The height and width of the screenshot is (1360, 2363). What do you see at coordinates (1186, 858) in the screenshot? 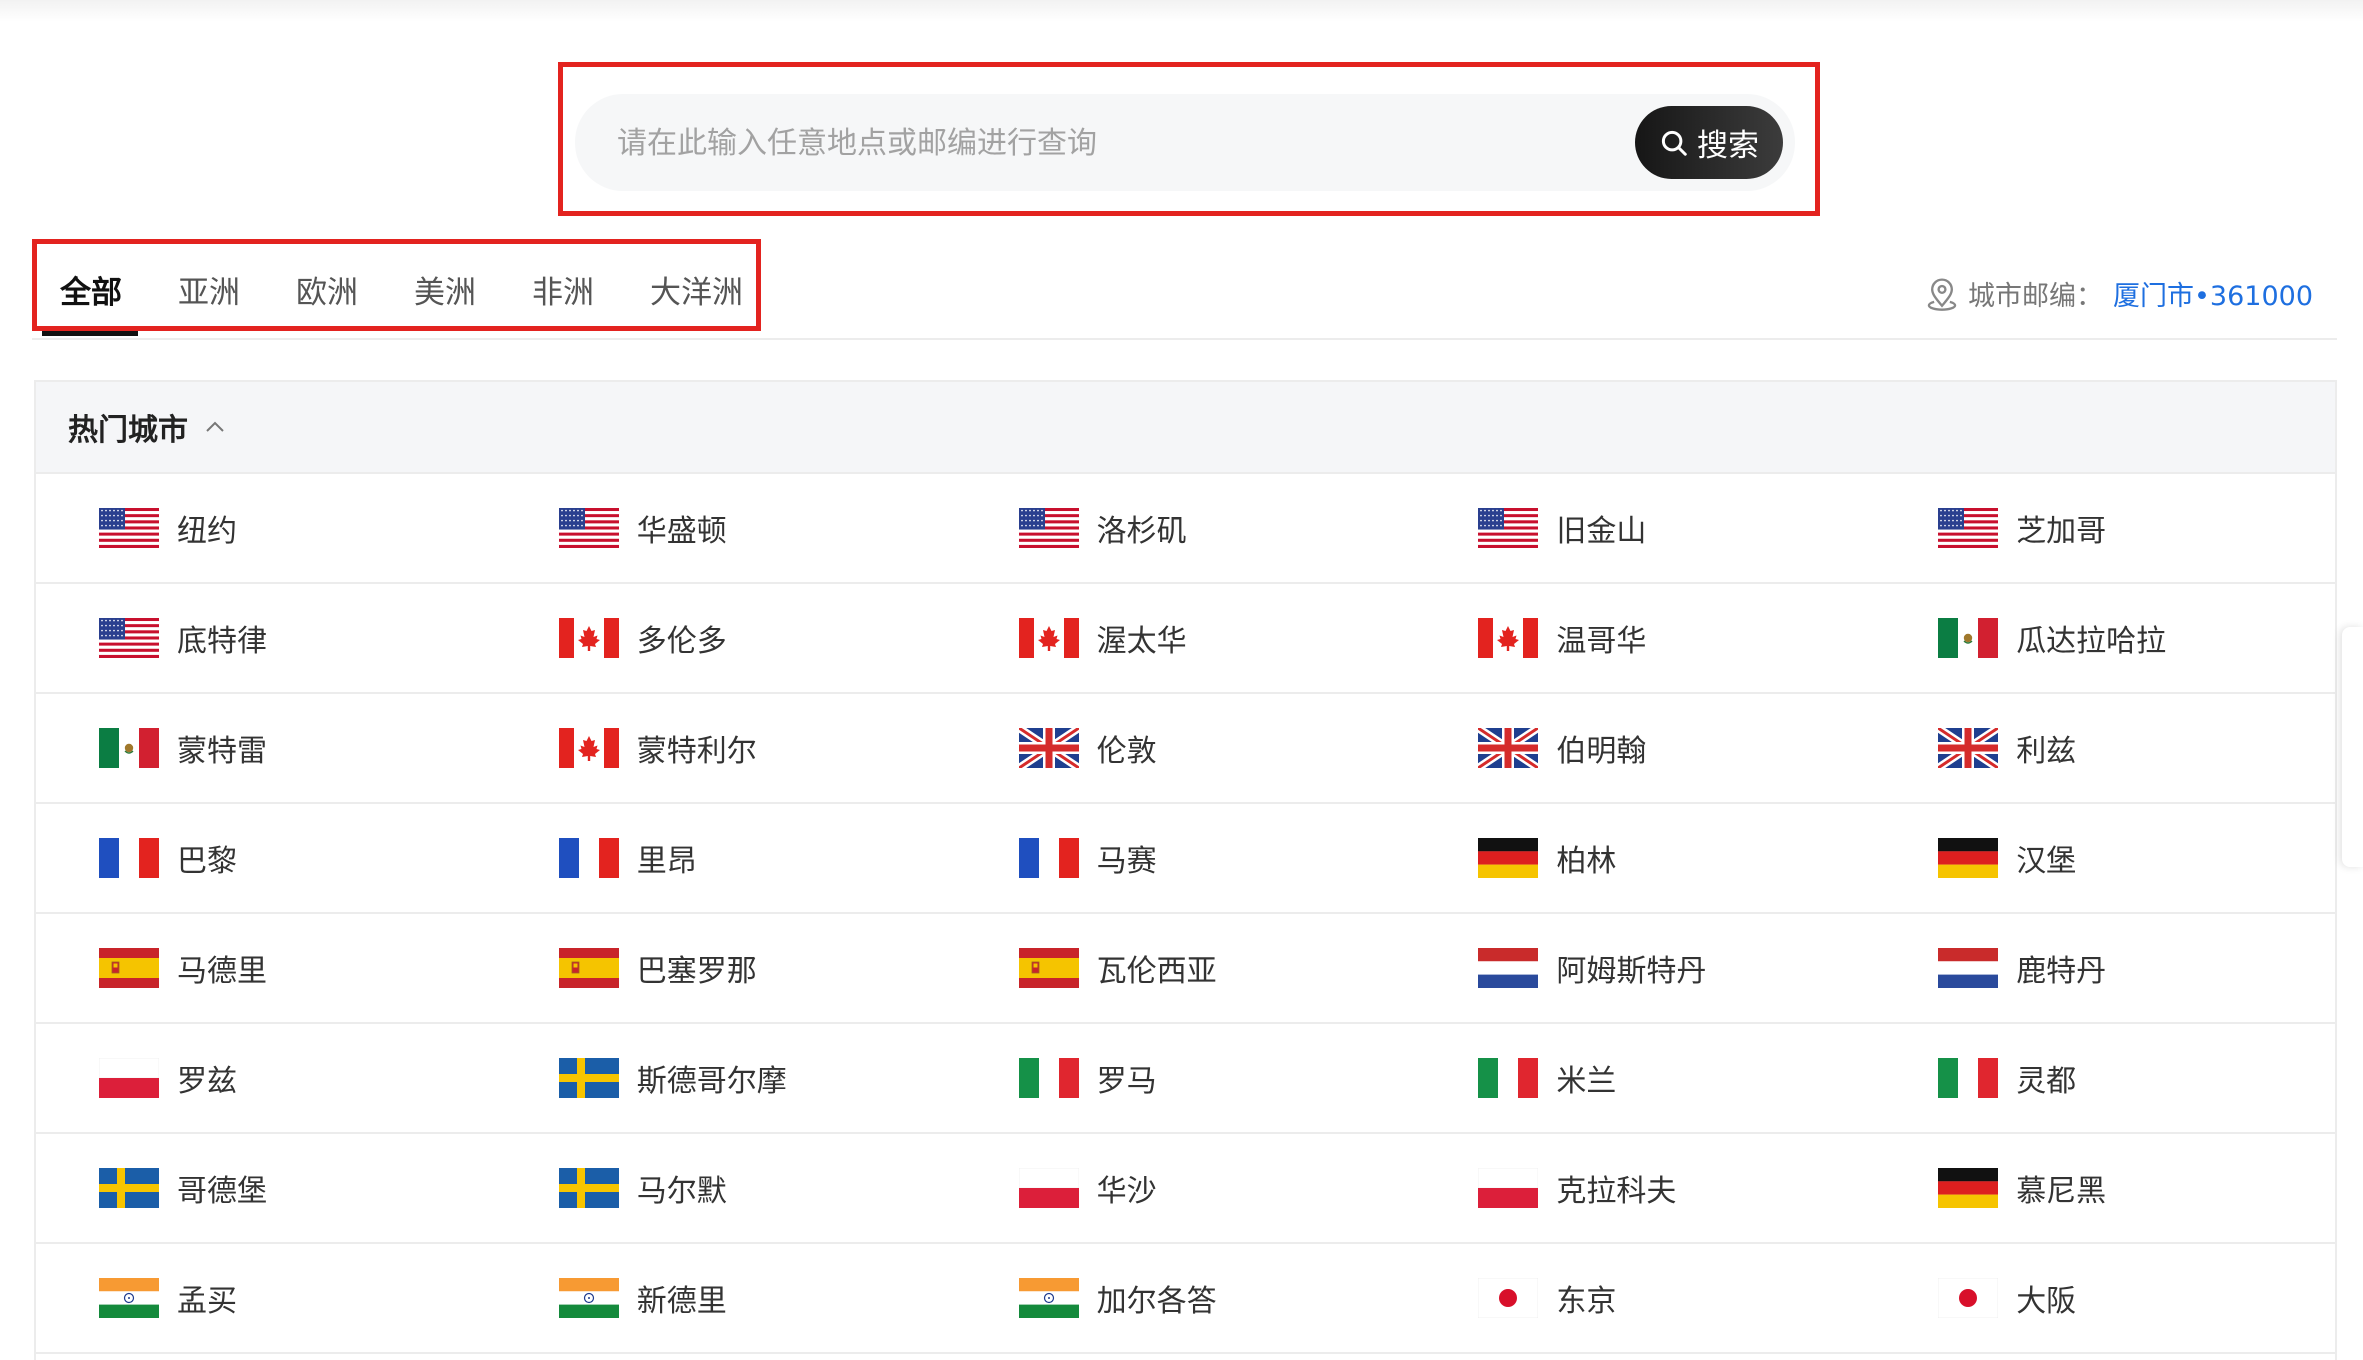
I see `city-item: 马赛` at bounding box center [1186, 858].